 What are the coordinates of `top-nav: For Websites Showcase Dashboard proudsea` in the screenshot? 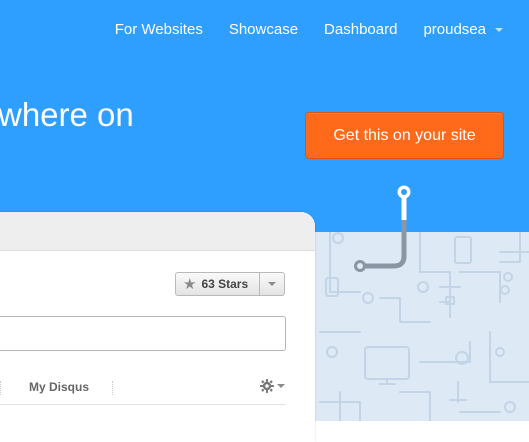 It's located at (309, 29).